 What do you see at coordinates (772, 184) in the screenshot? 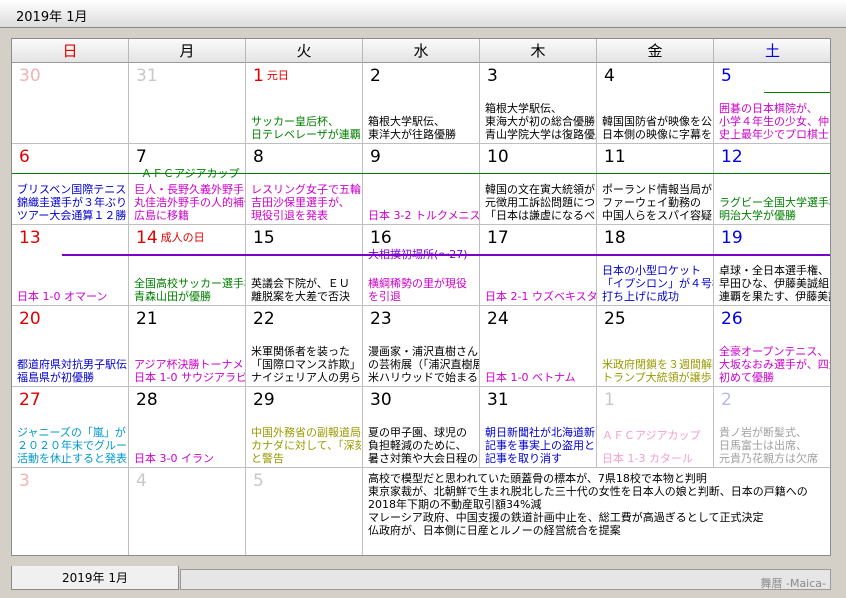
I see `day-cell: 12 ラグビー全国大学選手権 明治大学が優勝` at bounding box center [772, 184].